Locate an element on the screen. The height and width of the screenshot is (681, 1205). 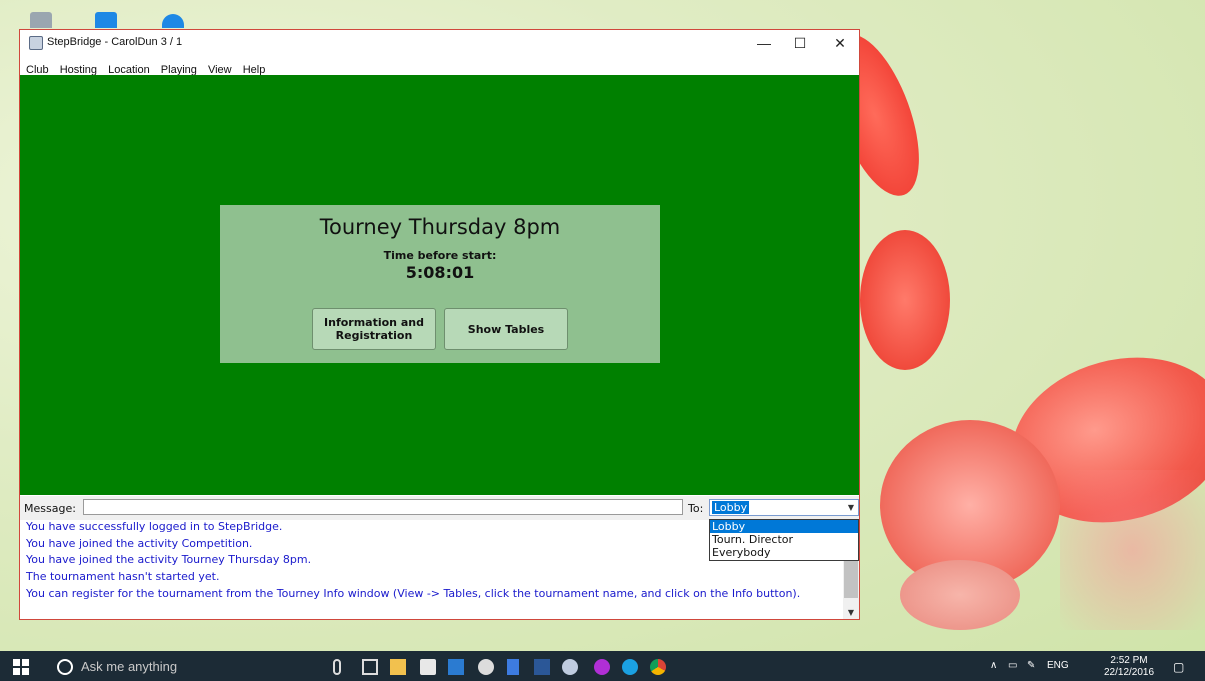
scroll-down-icon: ▼ is located at coordinates (851, 612).